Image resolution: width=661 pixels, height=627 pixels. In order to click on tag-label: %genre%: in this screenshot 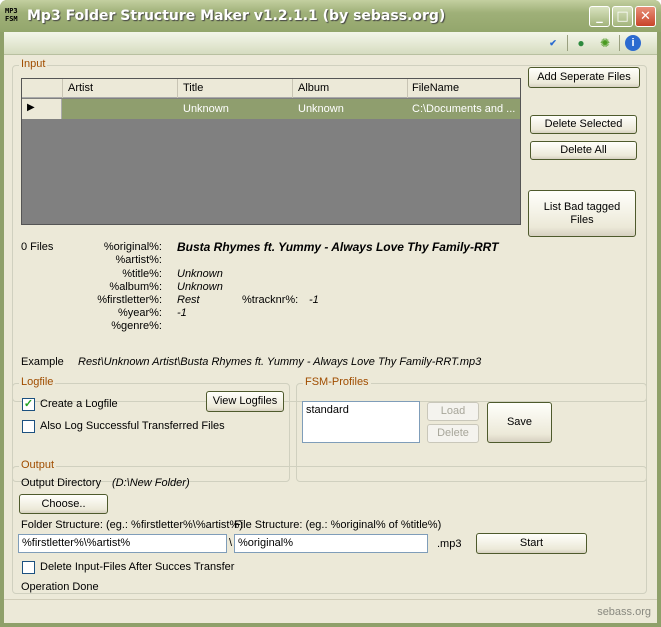, I will do `click(136, 326)`.